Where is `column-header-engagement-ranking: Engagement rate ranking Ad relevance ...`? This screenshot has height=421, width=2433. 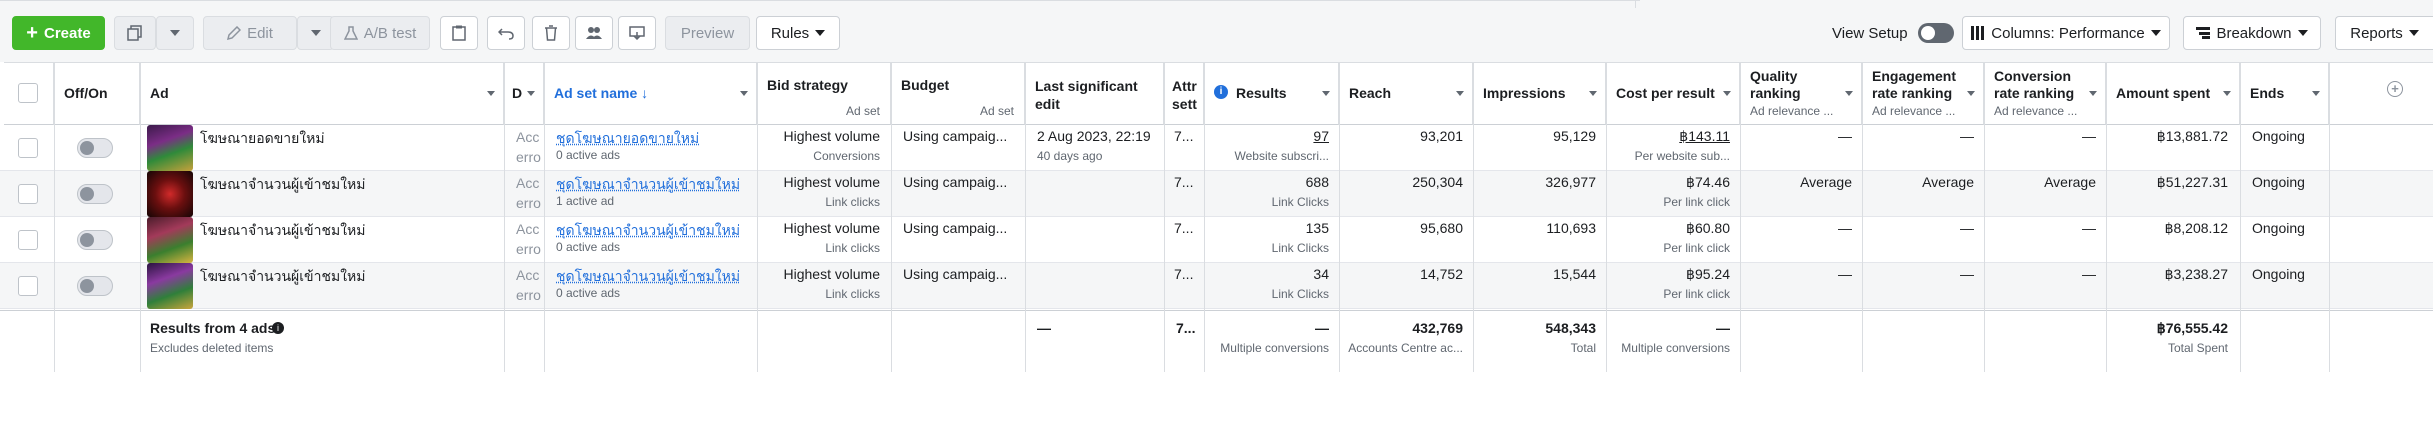 column-header-engagement-ranking: Engagement rate ranking Ad relevance ... is located at coordinates (1923, 93).